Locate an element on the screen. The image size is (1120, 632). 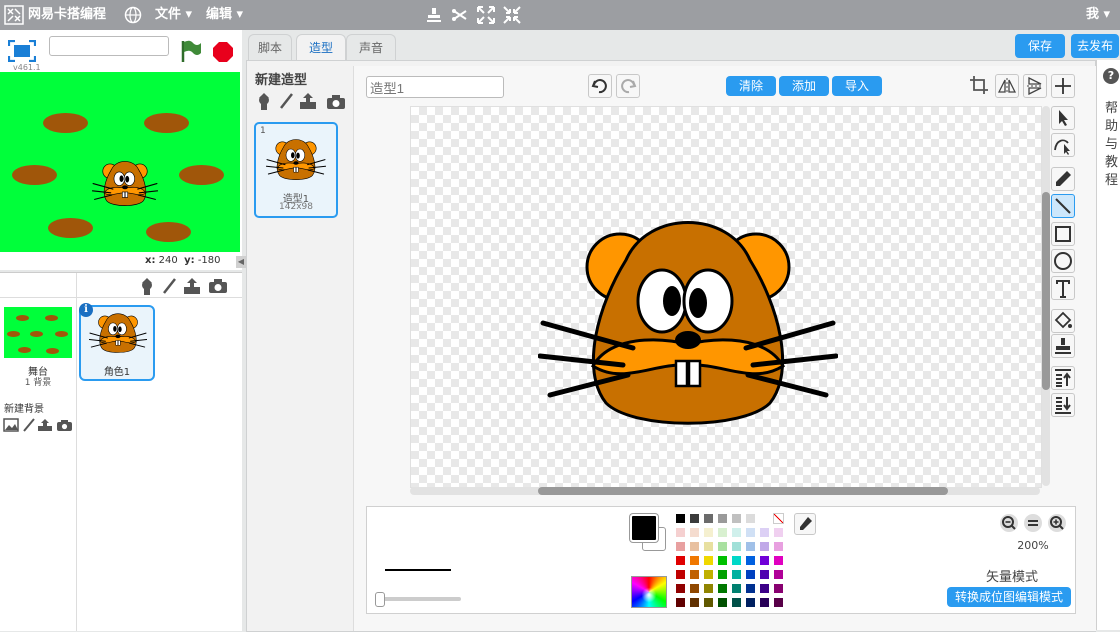
horizontal-scroll-thumb is located at coordinates (743, 491).